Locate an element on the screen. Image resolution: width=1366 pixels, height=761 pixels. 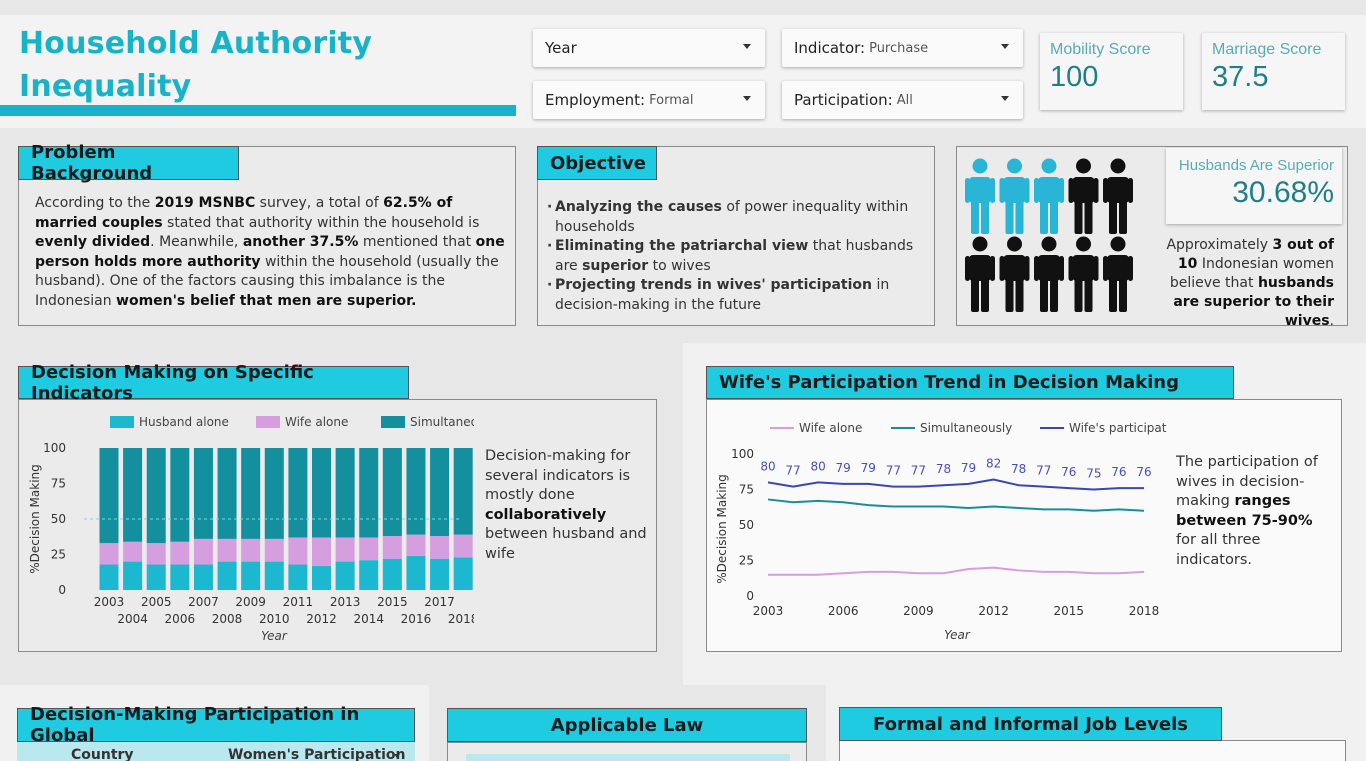
indicator-dropdown: Indicator: Purchase is located at coordinates (902, 48).